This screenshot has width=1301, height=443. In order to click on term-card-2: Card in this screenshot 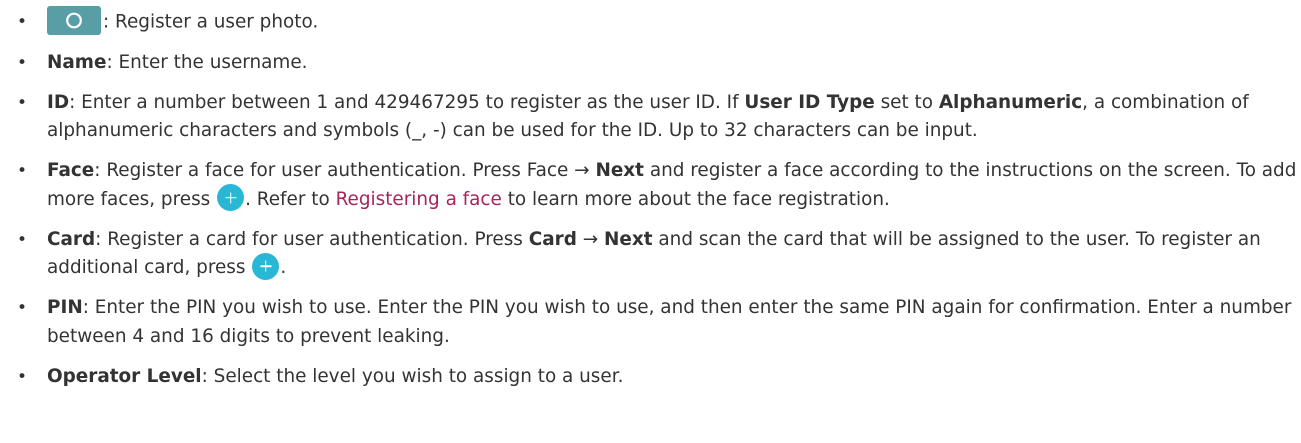, I will do `click(552, 239)`.